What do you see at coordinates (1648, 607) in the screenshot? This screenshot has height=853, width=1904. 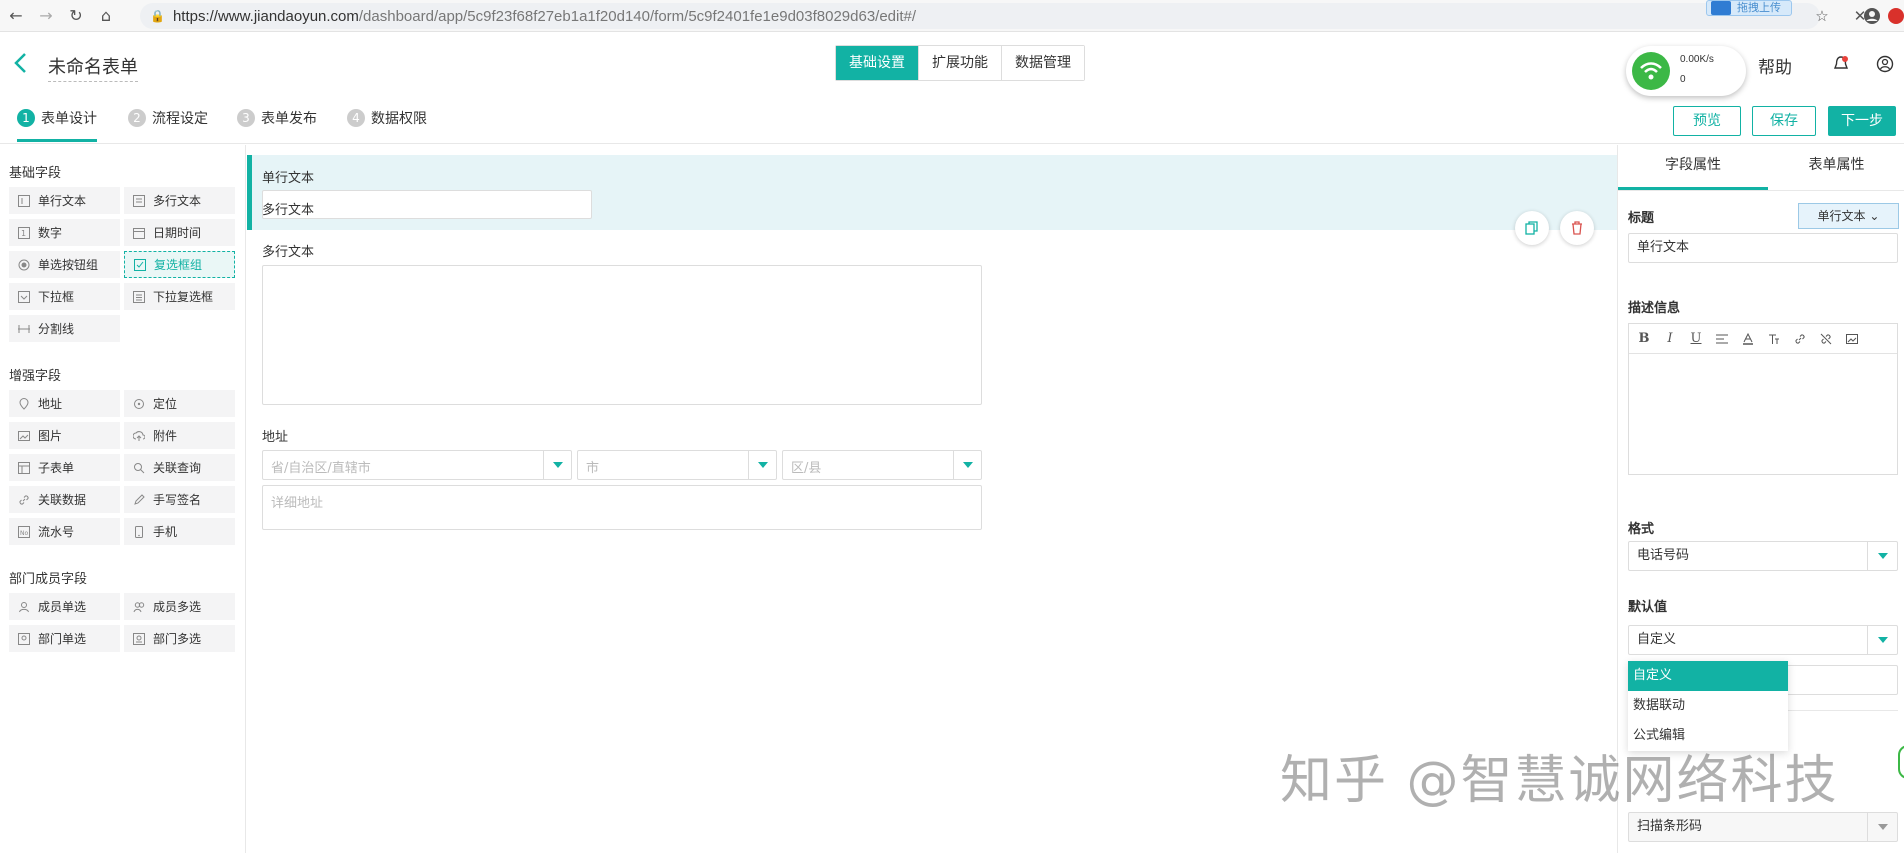 I see `default-value-label: 默认值` at bounding box center [1648, 607].